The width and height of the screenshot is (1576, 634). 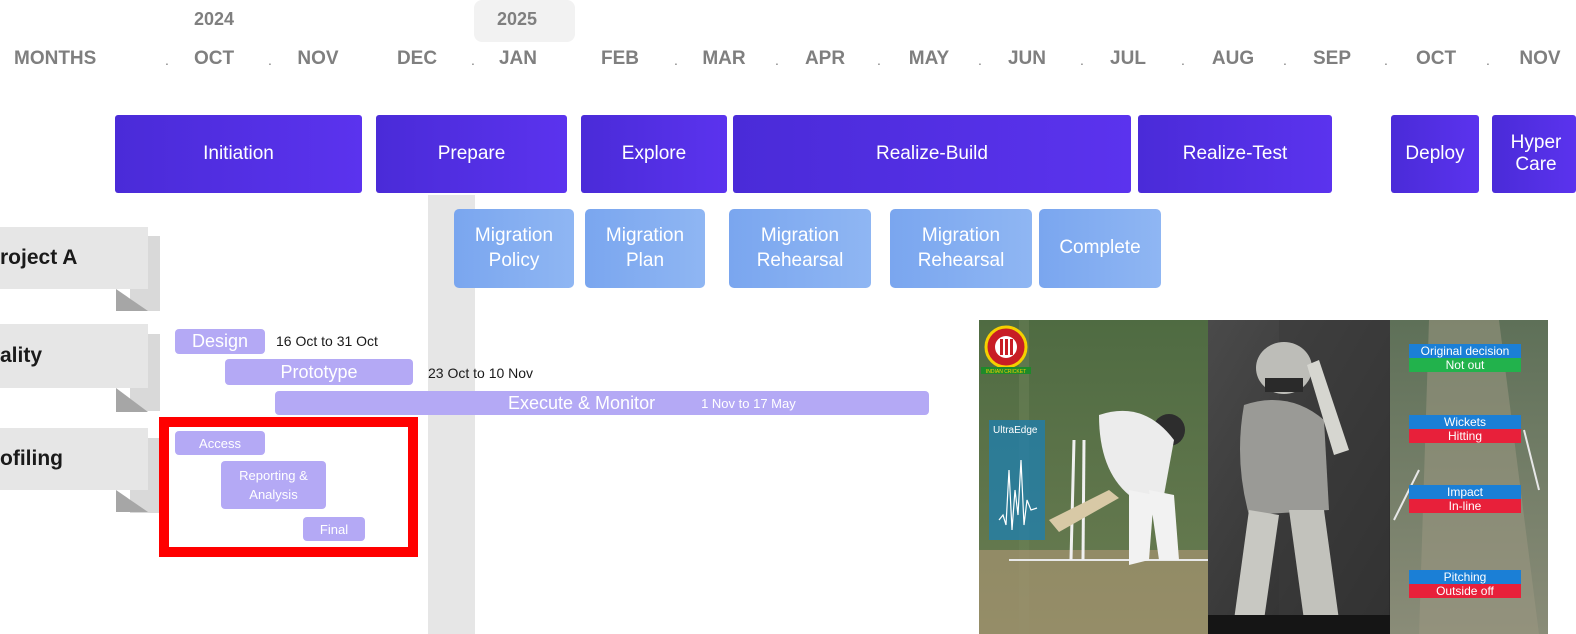 What do you see at coordinates (214, 19) in the screenshot?
I see `year-label-2024: 2024` at bounding box center [214, 19].